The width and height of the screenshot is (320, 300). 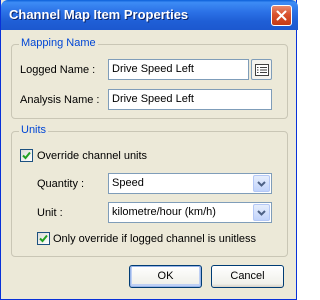 I want to click on logged-name-value: Drive Speed Left, so click(x=153, y=69).